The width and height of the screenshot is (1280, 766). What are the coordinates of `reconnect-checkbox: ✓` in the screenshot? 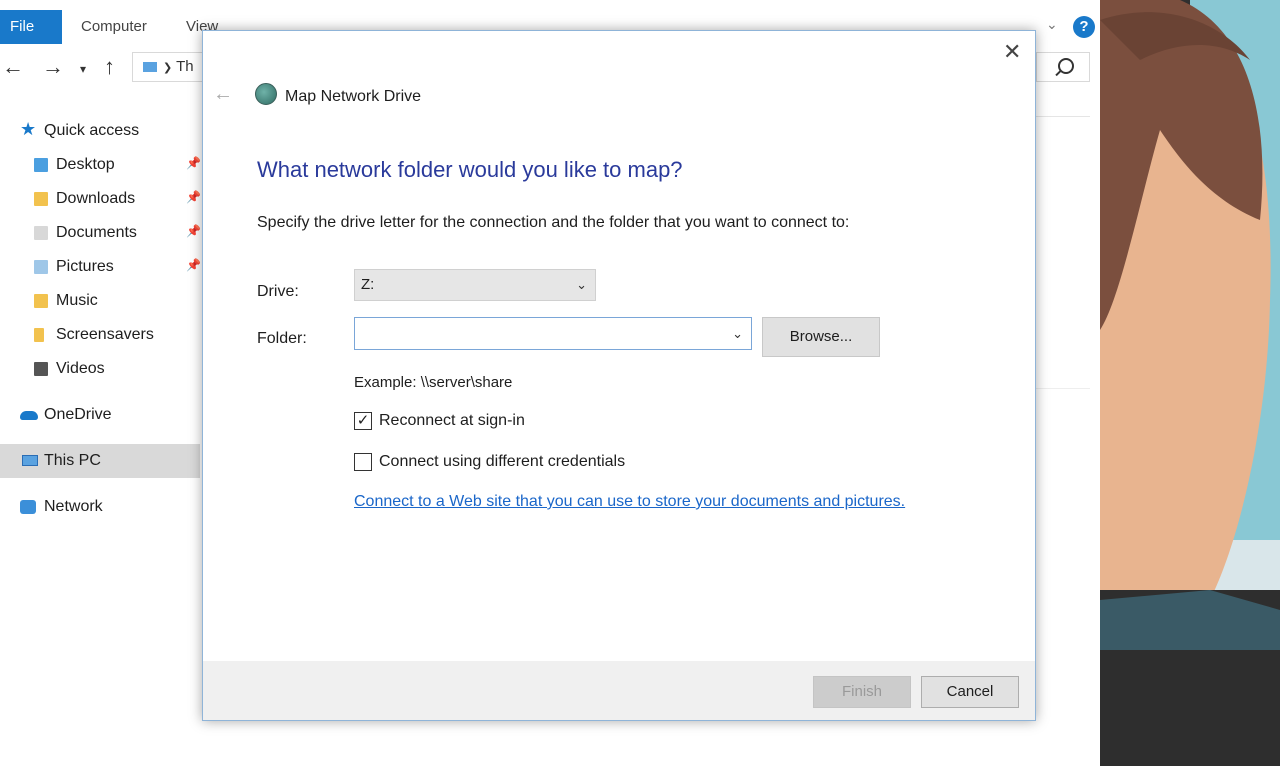 It's located at (363, 421).